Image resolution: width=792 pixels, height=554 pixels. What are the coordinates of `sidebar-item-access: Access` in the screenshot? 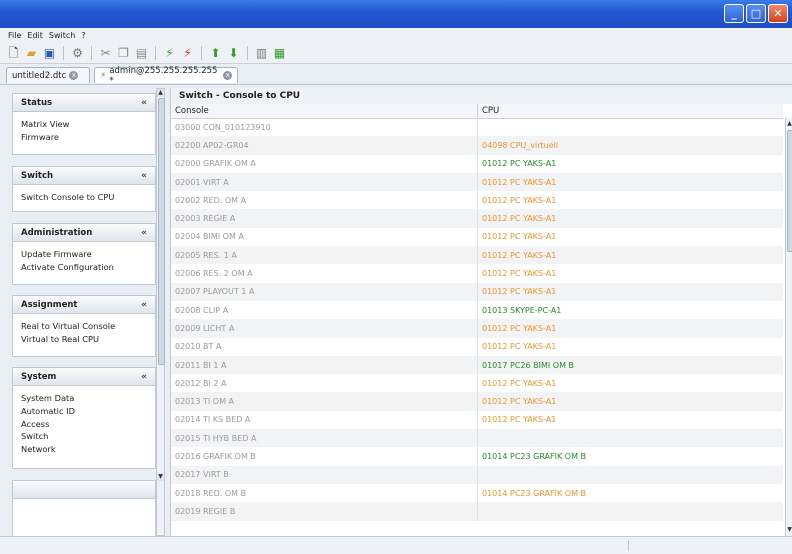 It's located at (84, 424).